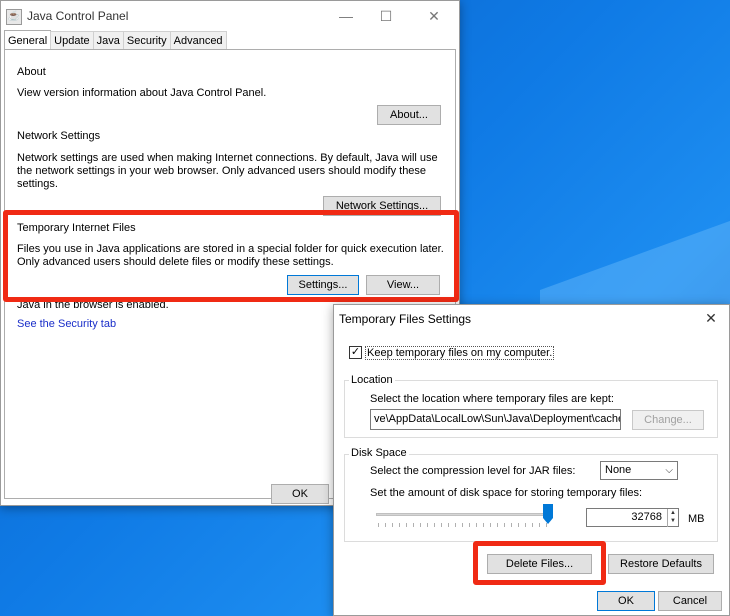 This screenshot has height=616, width=730. Describe the element at coordinates (346, 16) in the screenshot. I see `minimize-icon: —` at that location.